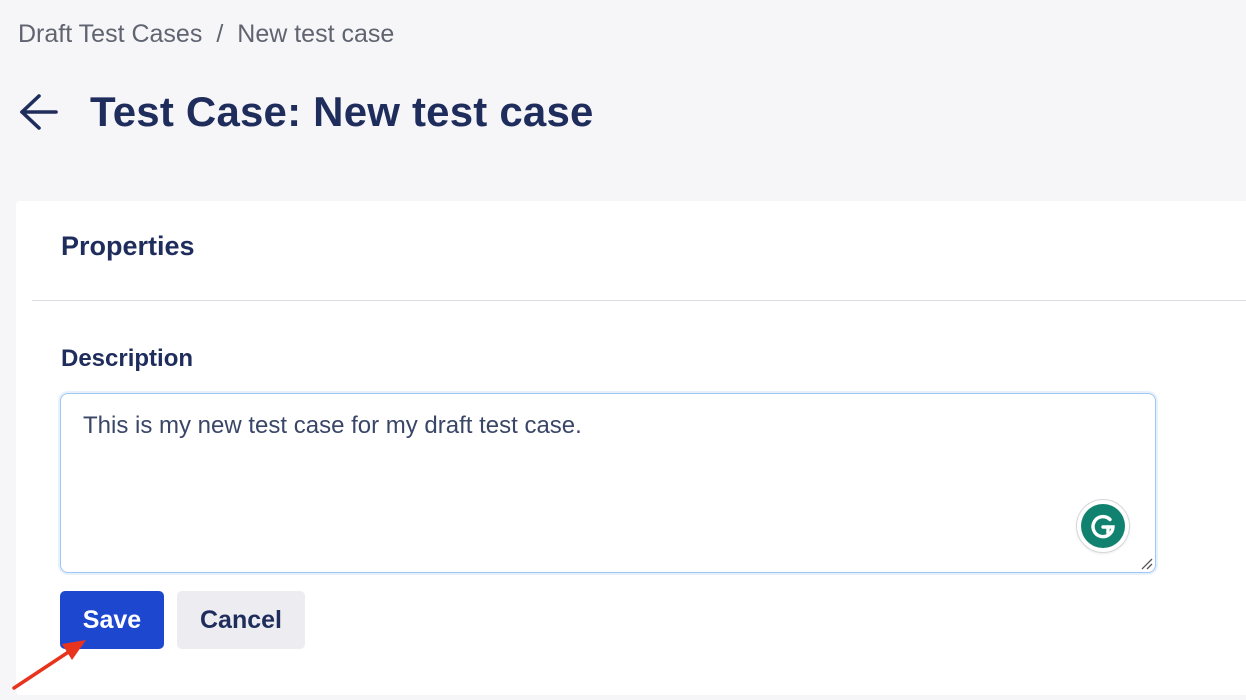  I want to click on description-label: Description, so click(127, 358).